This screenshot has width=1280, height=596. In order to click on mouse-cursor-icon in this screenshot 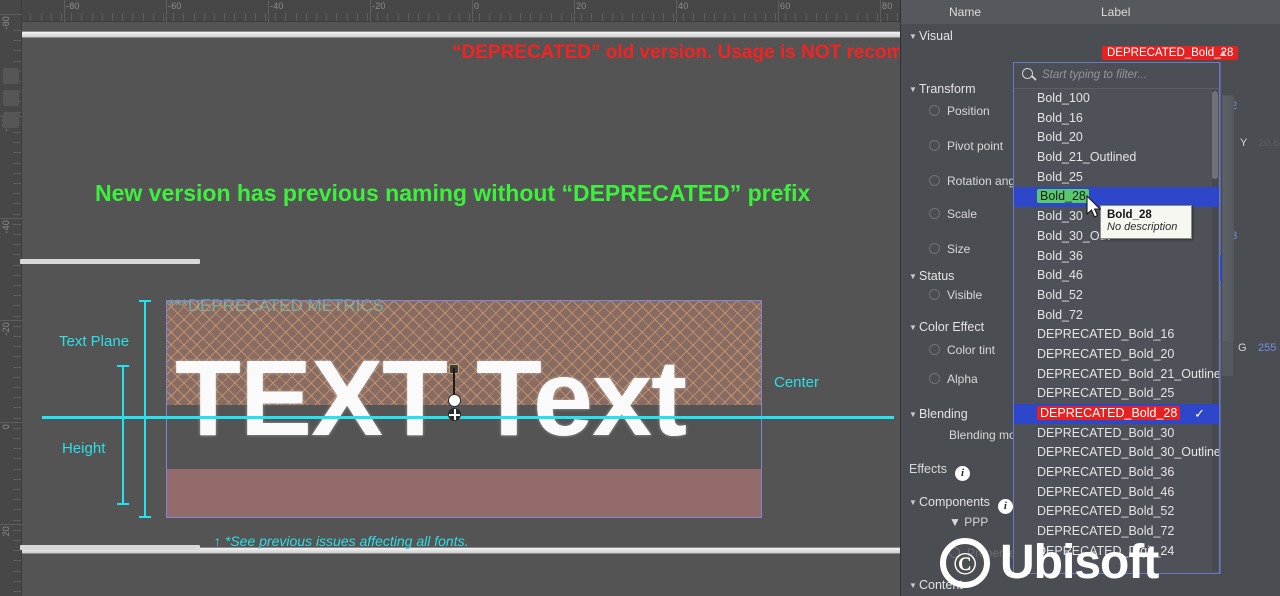, I will do `click(1095, 210)`.